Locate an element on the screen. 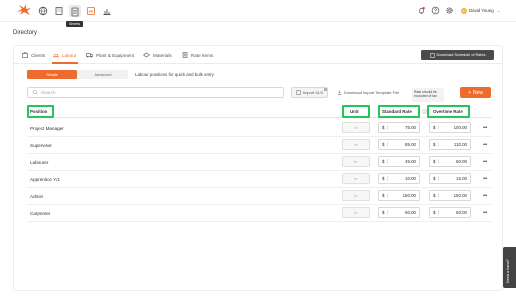 This screenshot has width=516, height=303. standard-rate-input: $85.00 is located at coordinates (399, 144).